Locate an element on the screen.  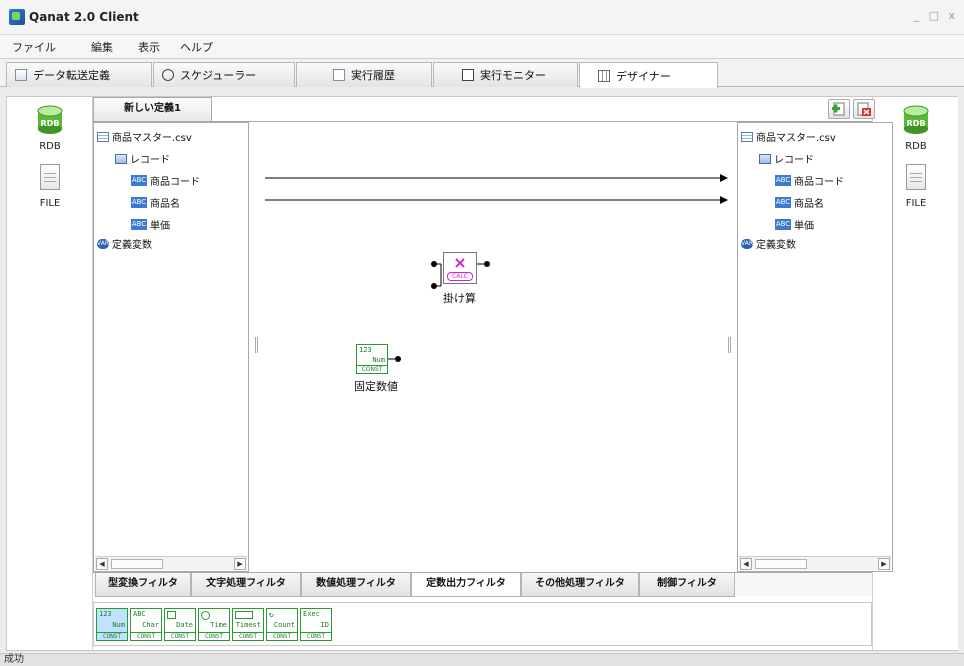
tab-label: 実行モニター is located at coordinates (513, 75).